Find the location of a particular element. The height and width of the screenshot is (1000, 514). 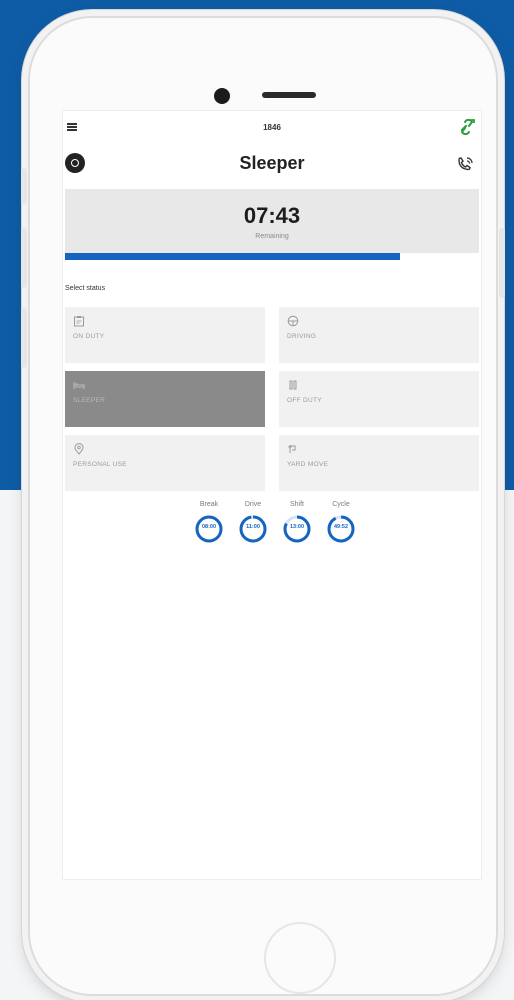

phone-side-button is located at coordinates (24, 186).